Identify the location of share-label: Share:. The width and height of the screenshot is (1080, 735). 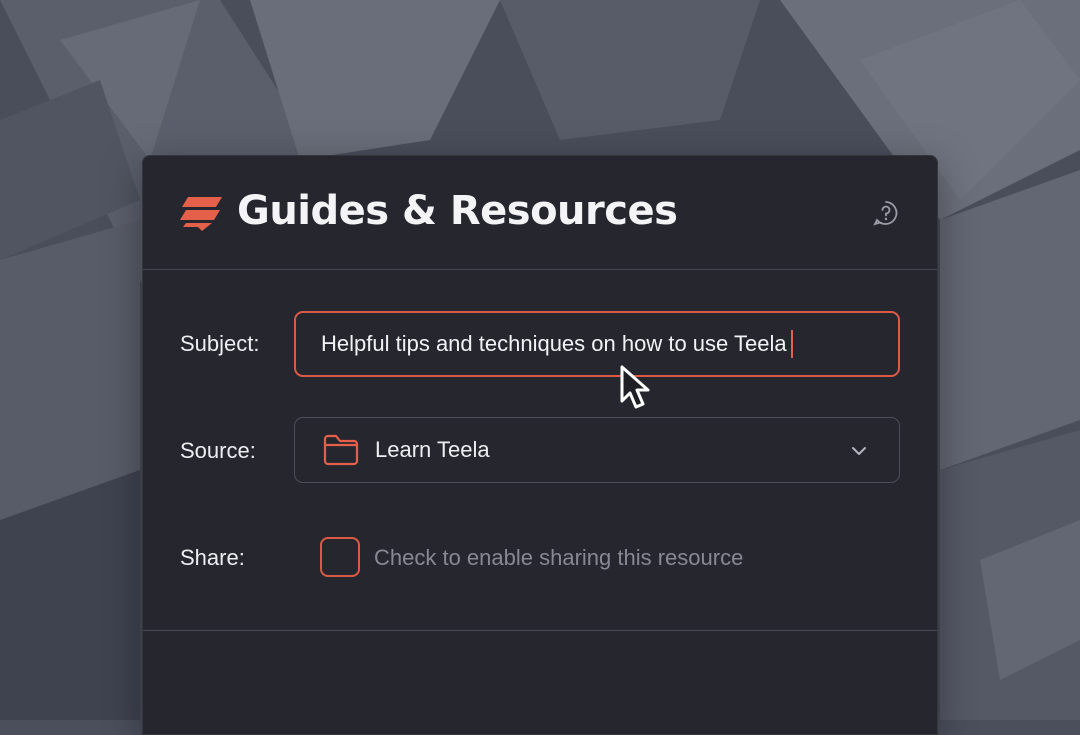
(212, 557).